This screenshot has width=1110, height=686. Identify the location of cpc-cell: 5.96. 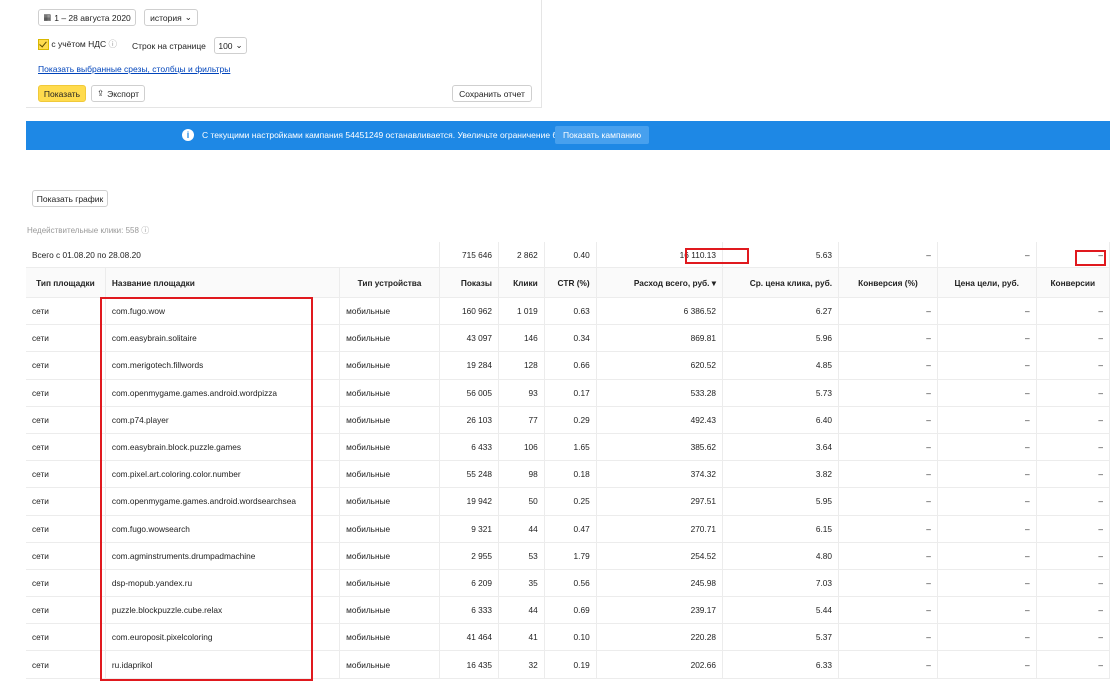
(781, 338).